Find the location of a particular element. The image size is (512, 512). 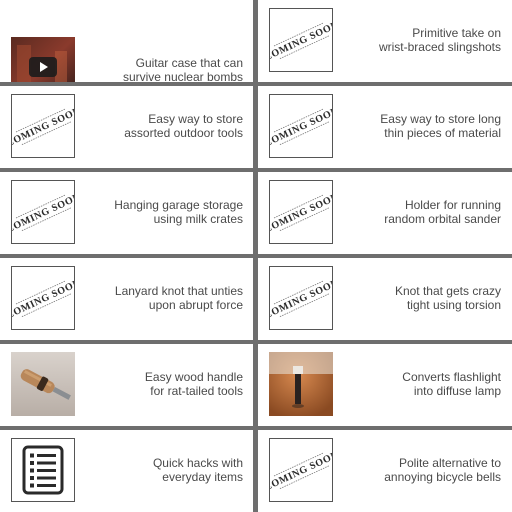

caption-line: Easy wood handle is located at coordinates (193, 377).